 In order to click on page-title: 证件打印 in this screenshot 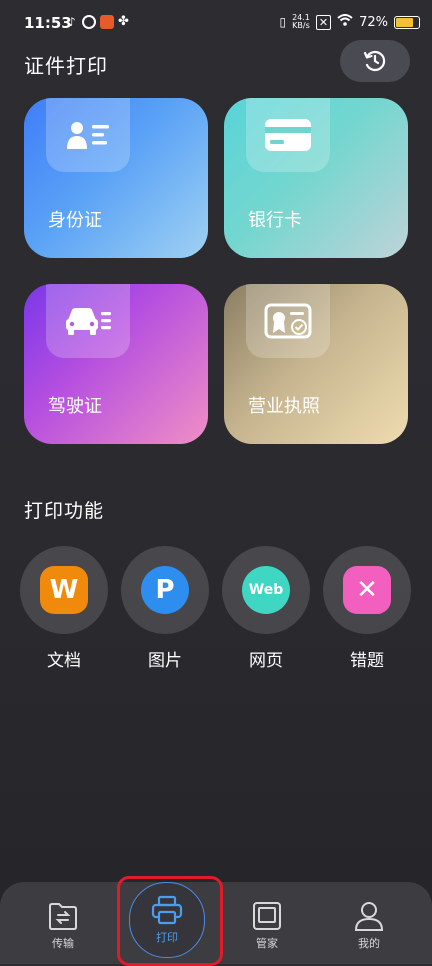, I will do `click(66, 66)`.